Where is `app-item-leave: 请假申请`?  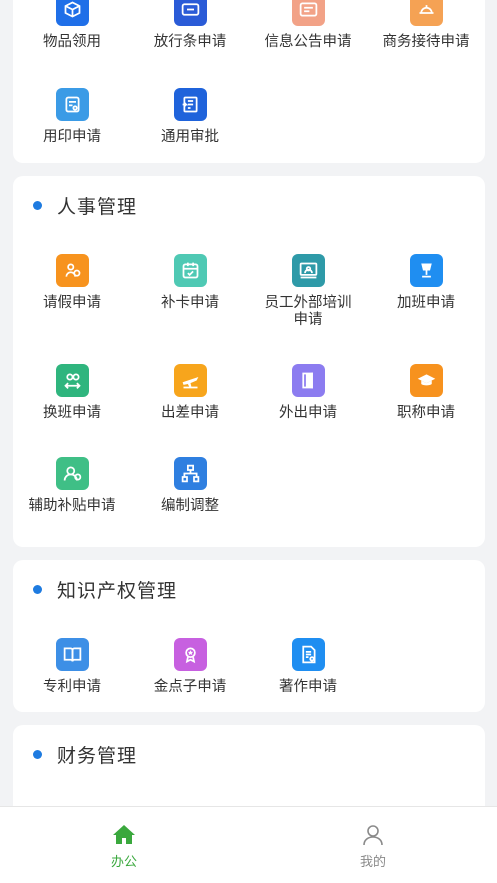 app-item-leave: 请假申请 is located at coordinates (72, 283).